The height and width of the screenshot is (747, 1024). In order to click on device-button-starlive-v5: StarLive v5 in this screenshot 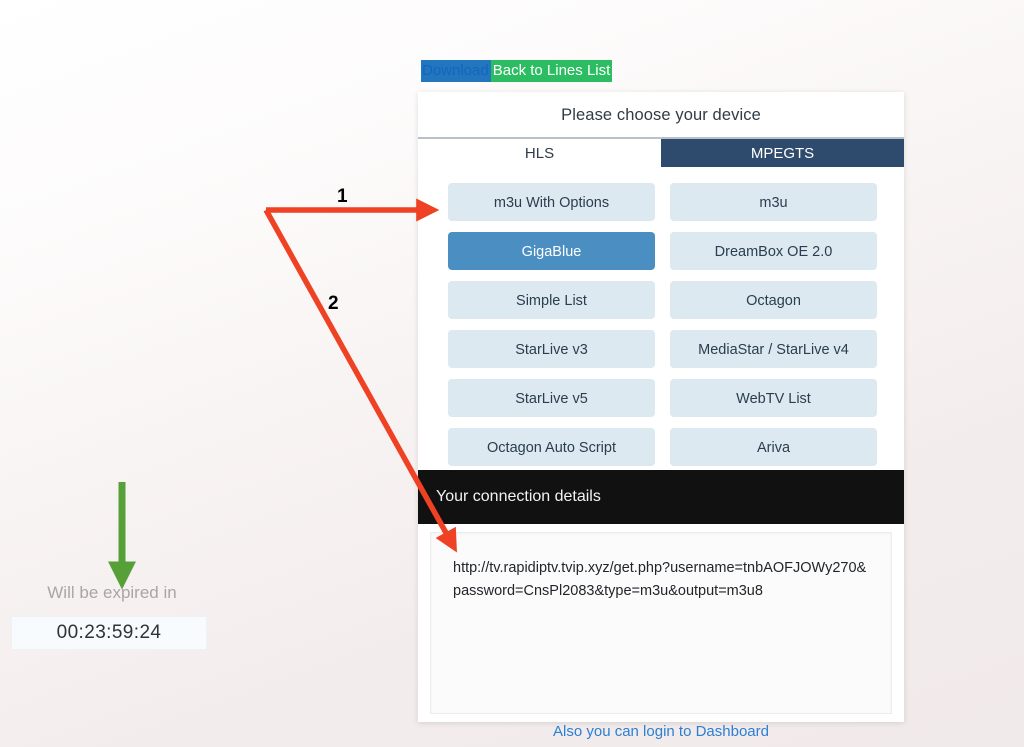, I will do `click(551, 398)`.